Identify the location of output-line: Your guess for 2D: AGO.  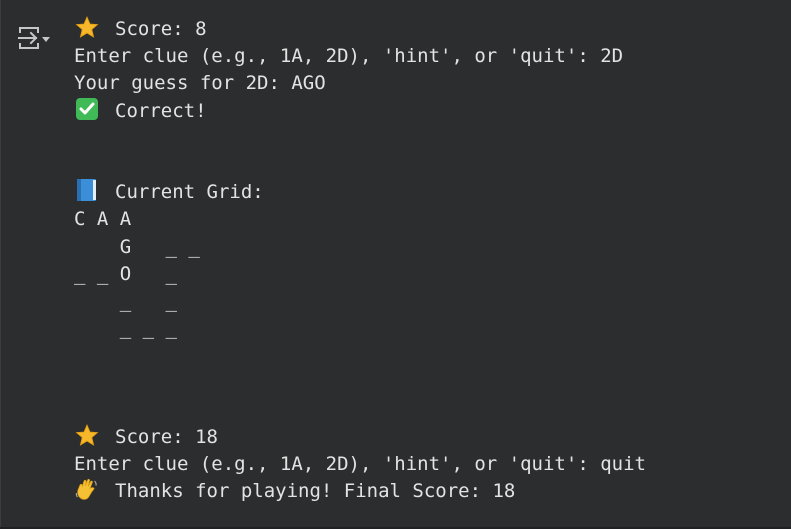
(360, 83).